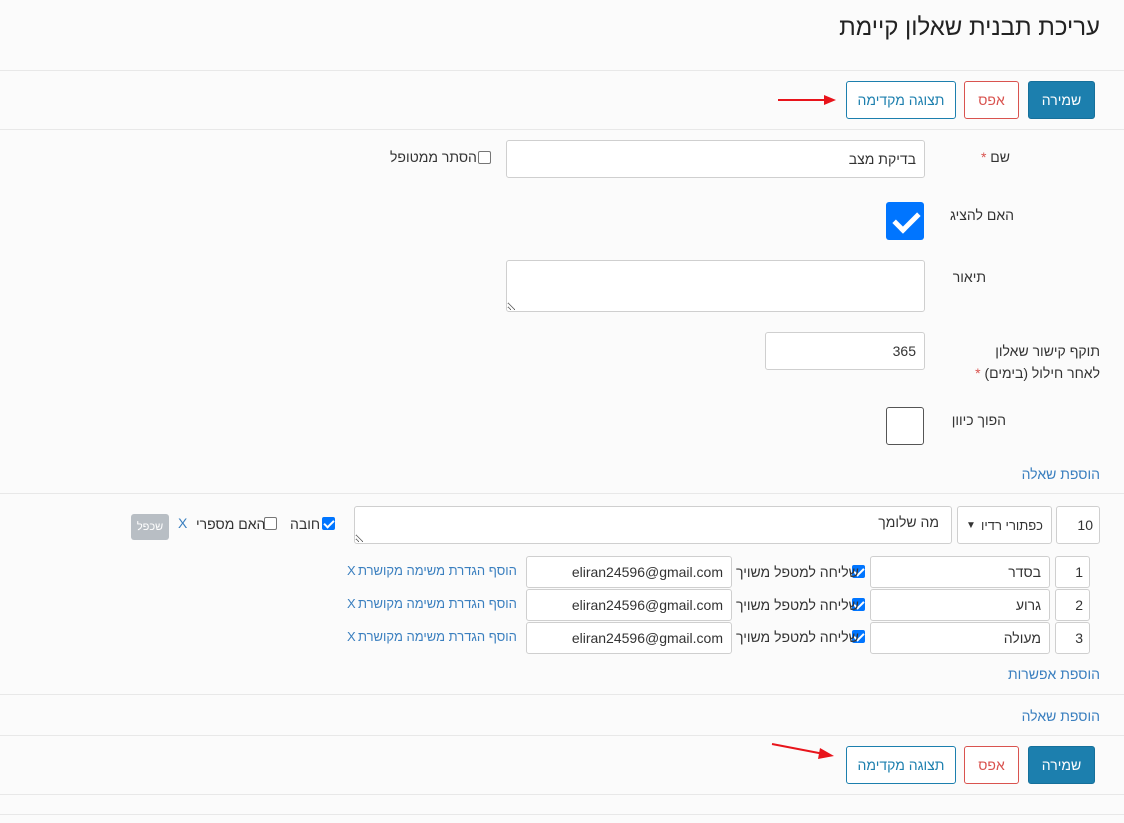  What do you see at coordinates (978, 420) in the screenshot?
I see `reverse-direction-label: הפוך כיוון` at bounding box center [978, 420].